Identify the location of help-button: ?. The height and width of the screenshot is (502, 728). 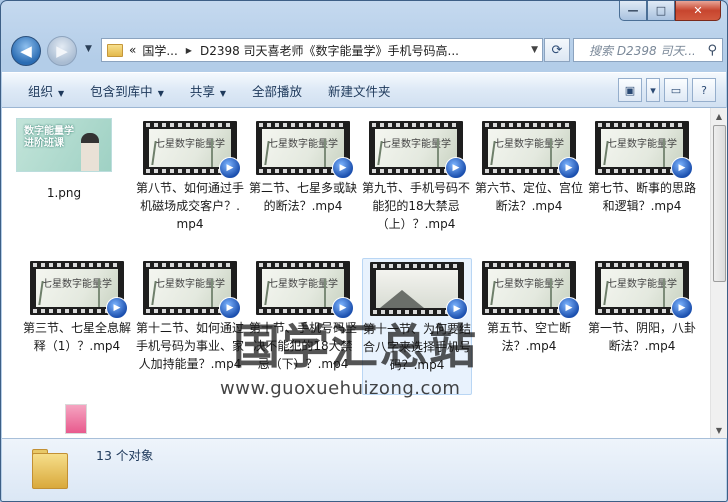
(704, 90).